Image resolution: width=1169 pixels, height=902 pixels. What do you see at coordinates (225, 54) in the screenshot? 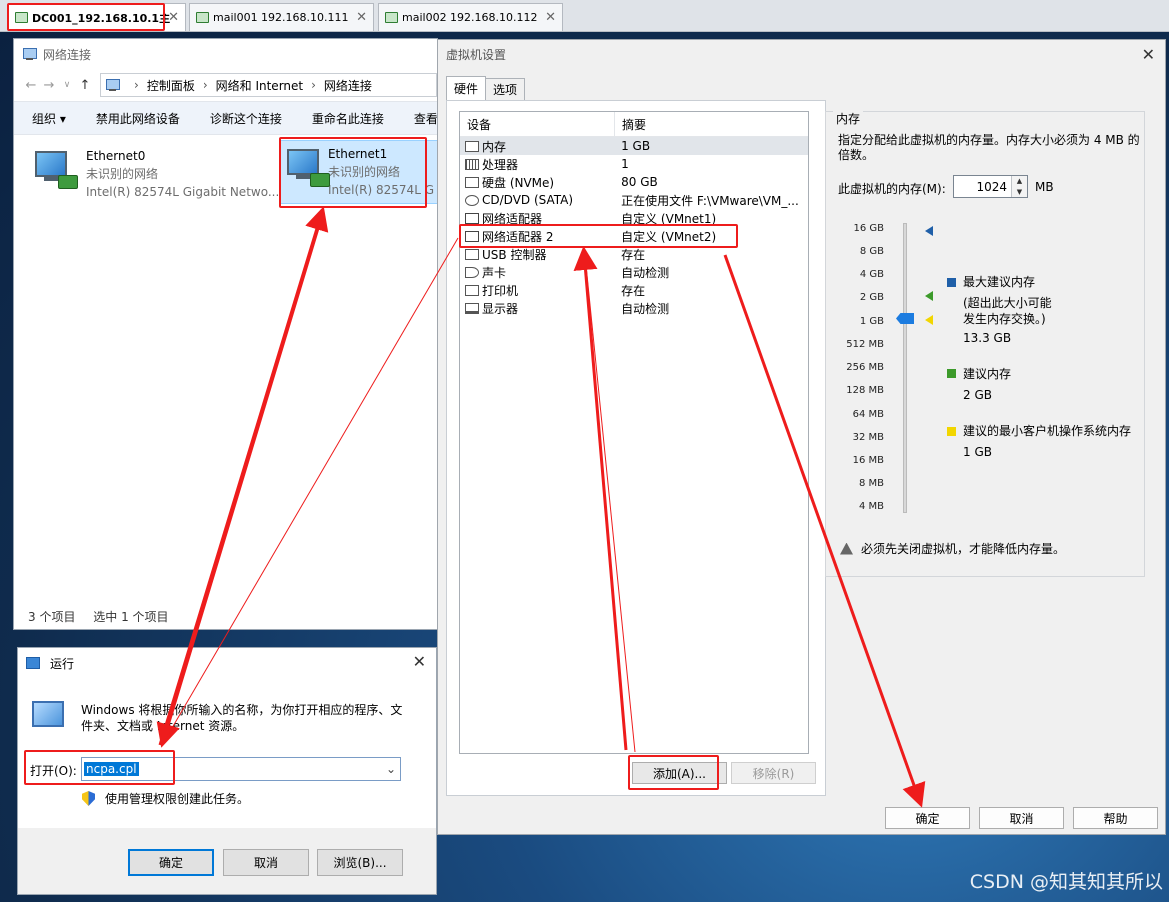
I see `window-titlebar: 网络连接` at bounding box center [225, 54].